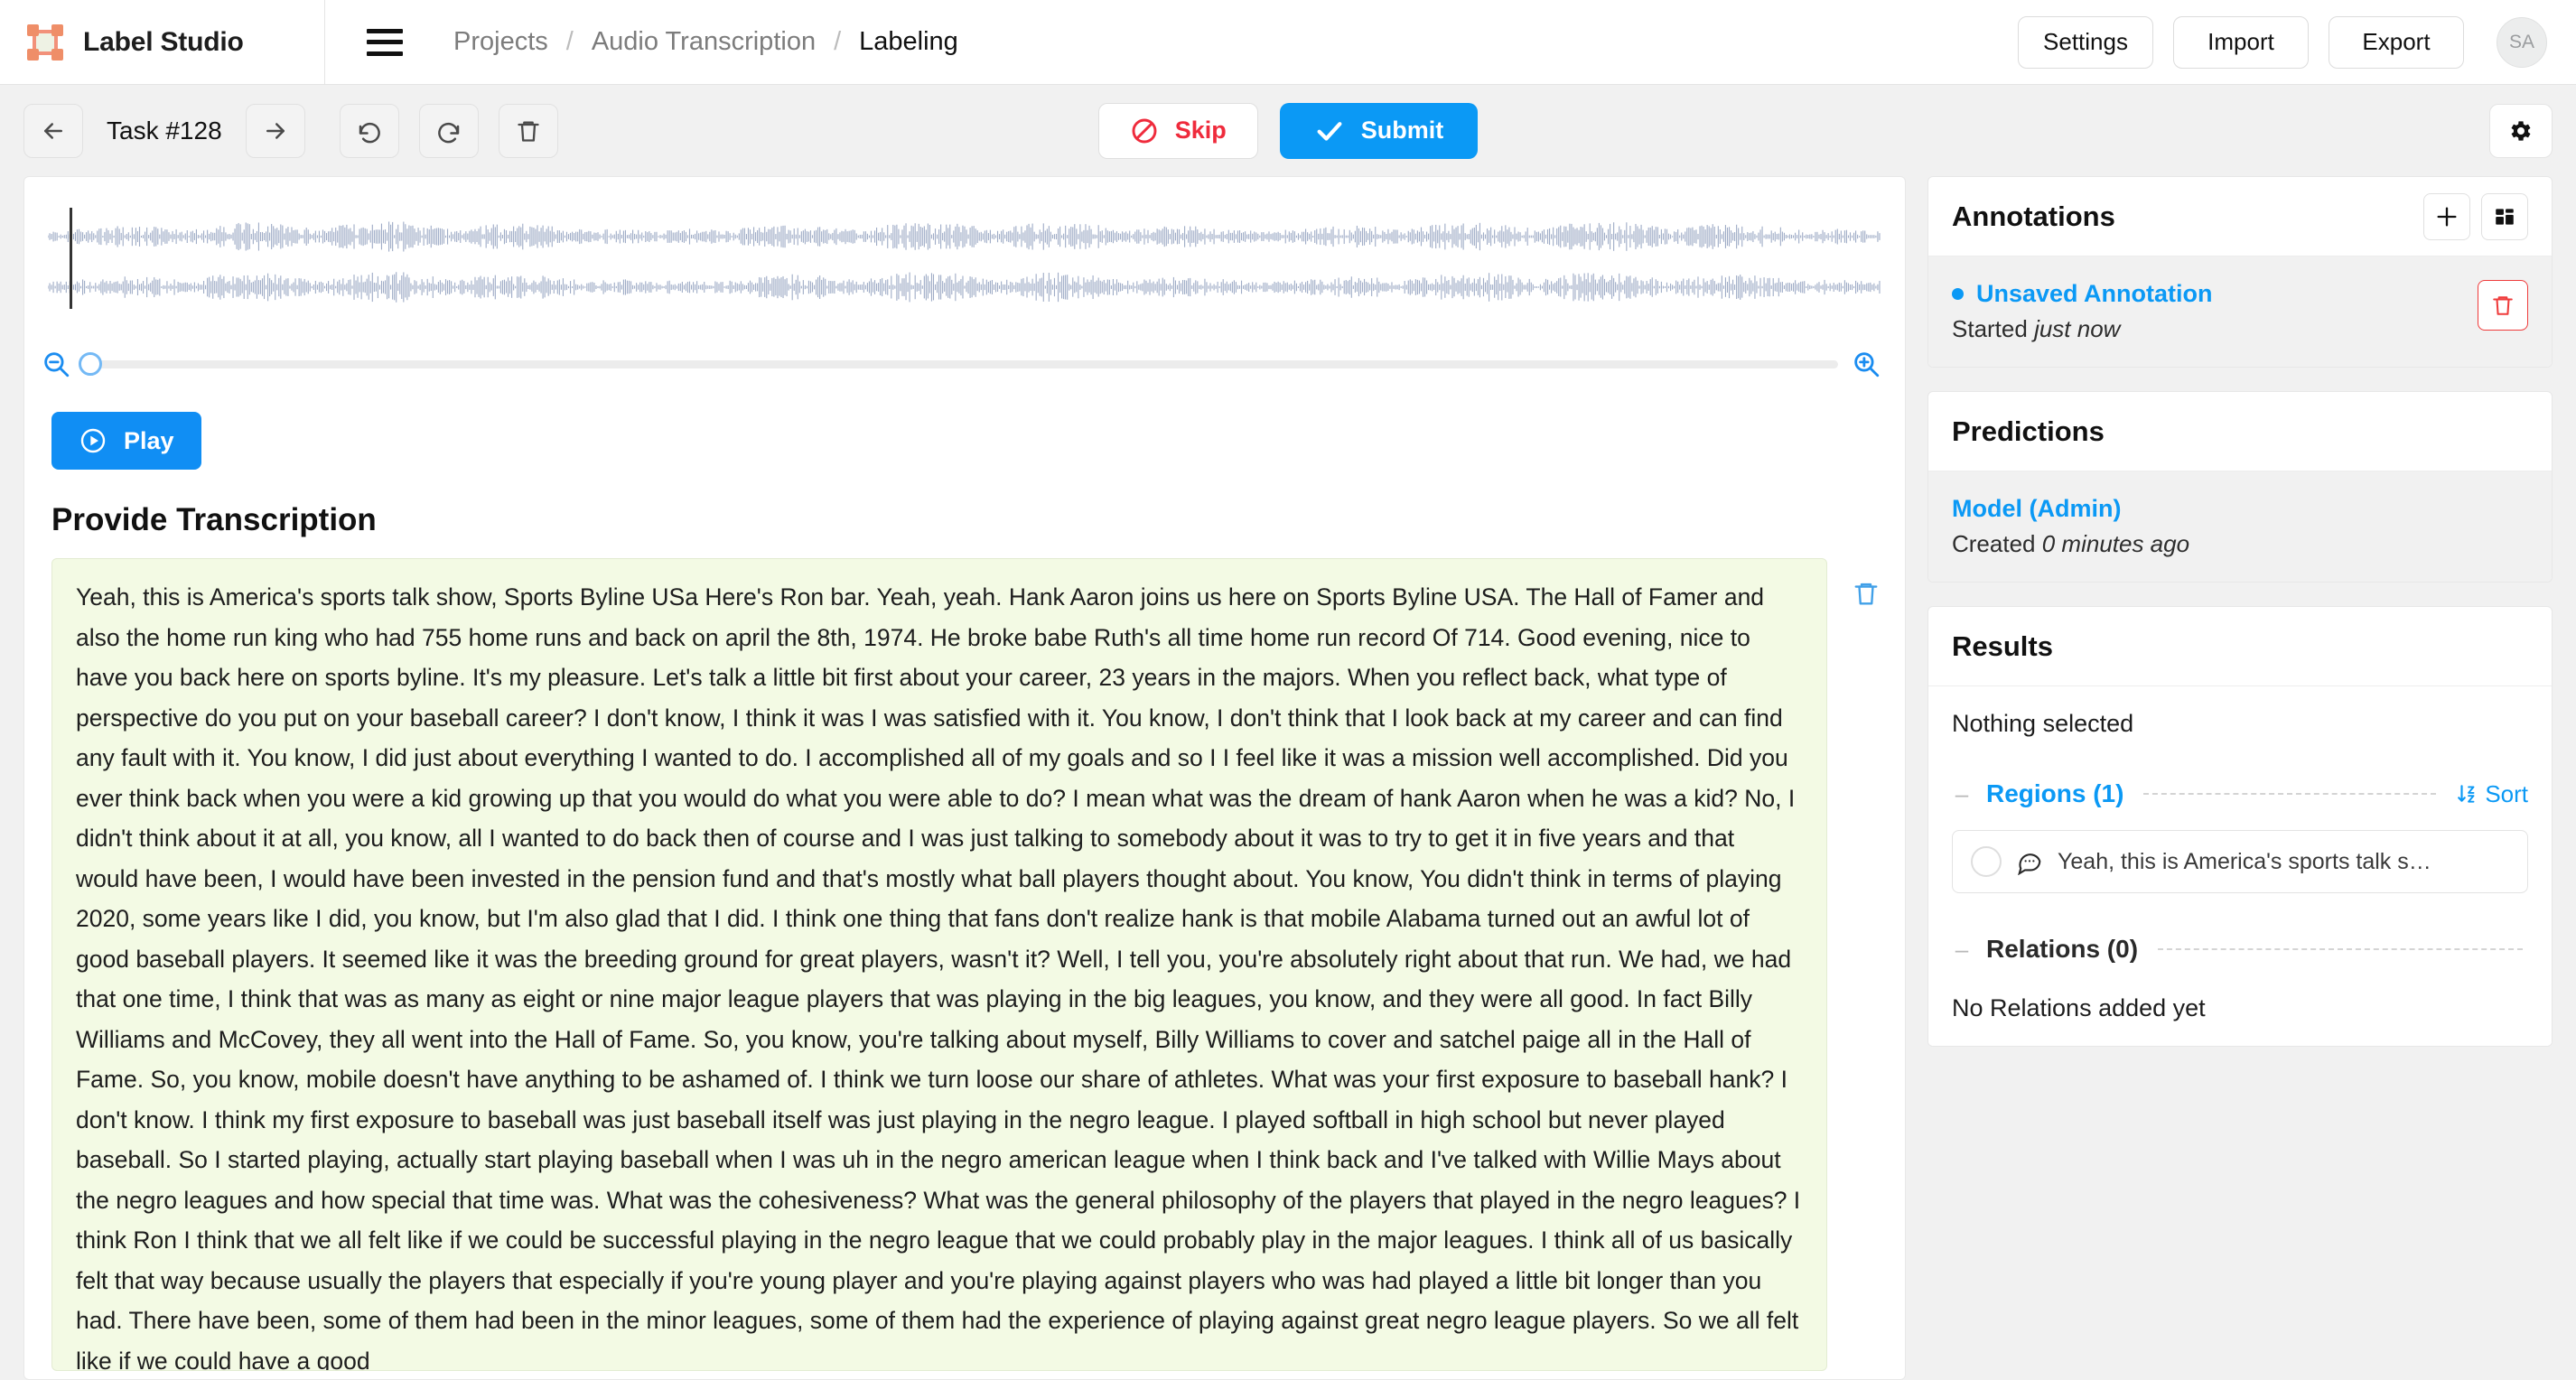 The width and height of the screenshot is (2576, 1380). I want to click on labeling-settings-button, so click(2521, 130).